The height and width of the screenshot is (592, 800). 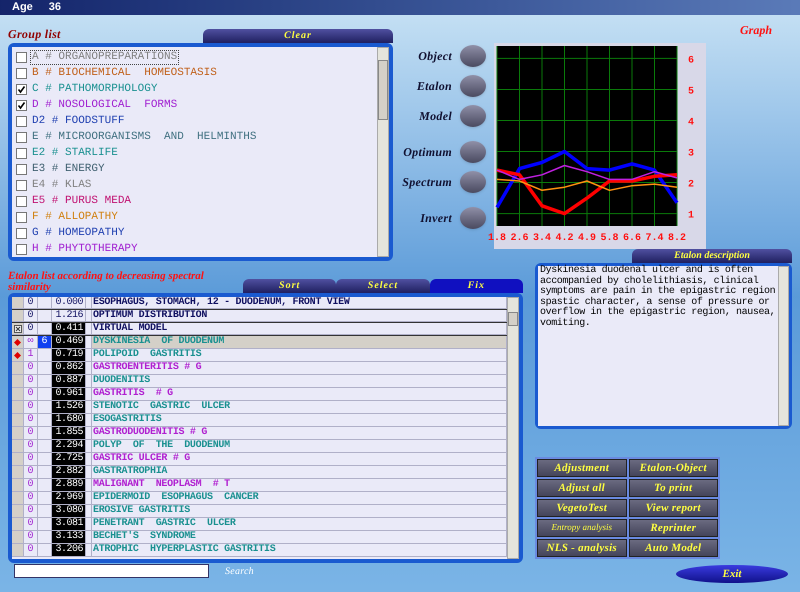 What do you see at coordinates (299, 316) in the screenshot?
I see `table-cell: OPTIMUM DISTRIBUTION` at bounding box center [299, 316].